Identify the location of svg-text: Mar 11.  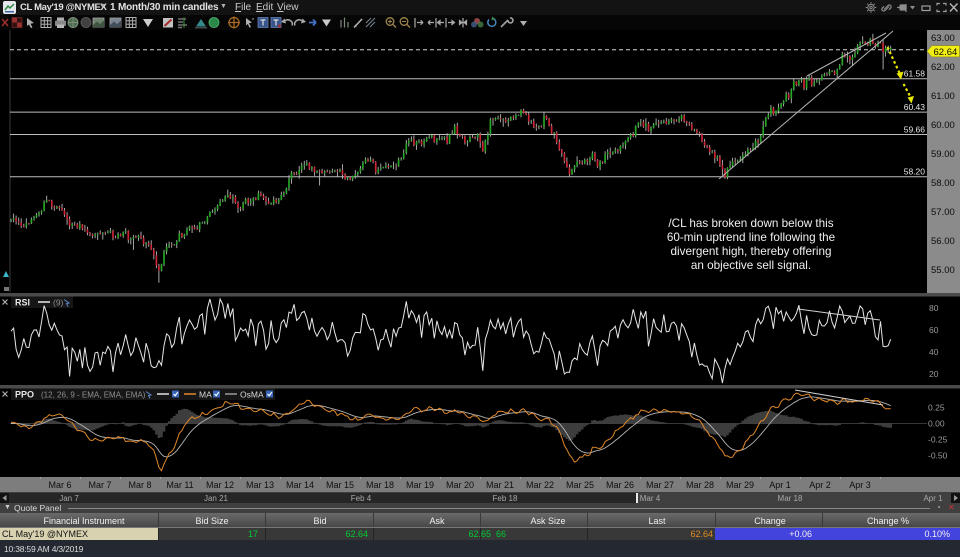
(179, 485).